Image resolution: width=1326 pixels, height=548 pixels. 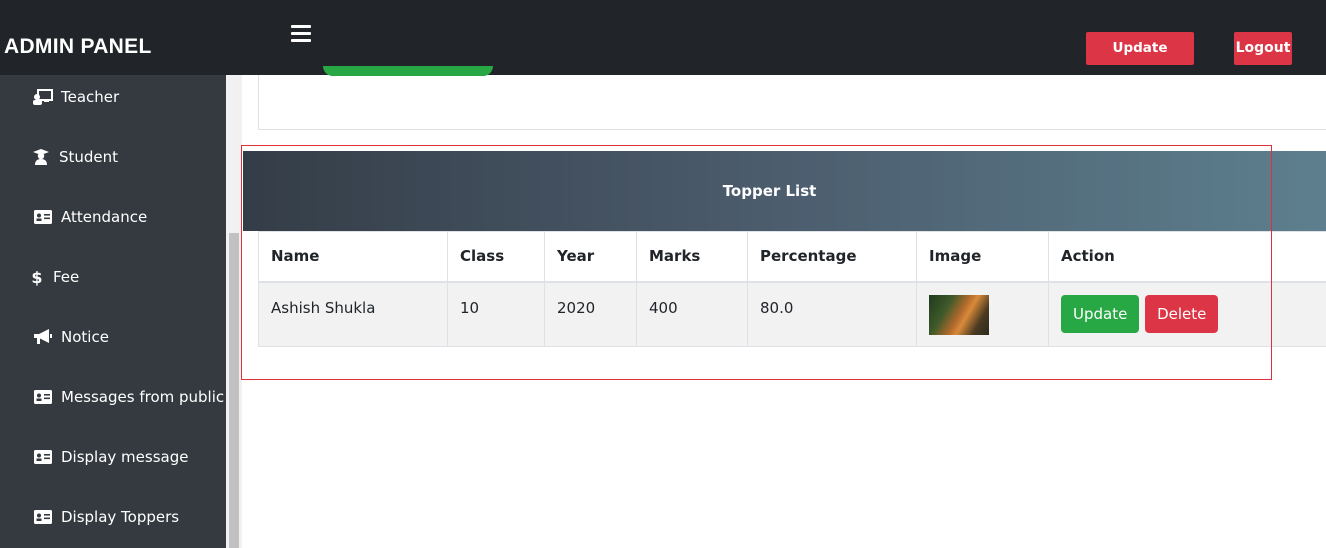 I want to click on sidebar-item-messages-from-public: Messages from public, so click(x=113, y=397).